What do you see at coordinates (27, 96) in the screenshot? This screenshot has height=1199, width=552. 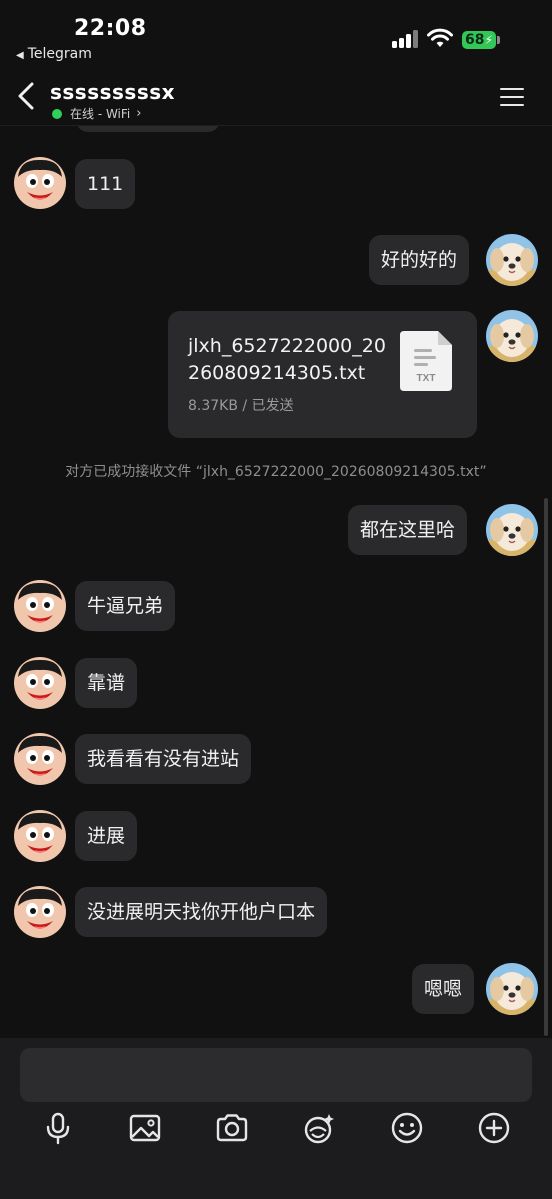 I see `back-chevron-icon` at bounding box center [27, 96].